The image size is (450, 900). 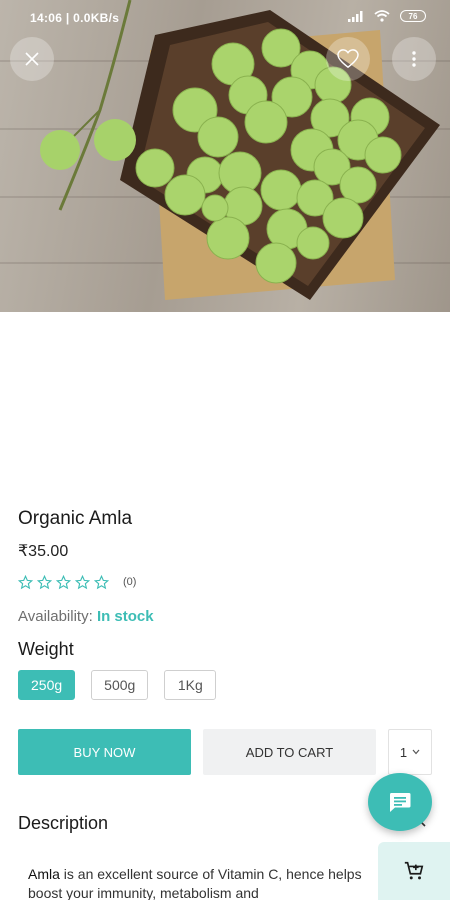 I want to click on chevron-down-icon, so click(x=416, y=752).